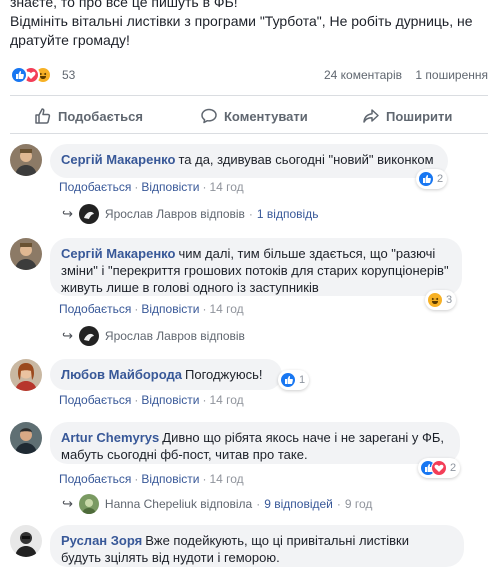 Image resolution: width=499 pixels, height=567 pixels. I want to click on reply-count: 1 відповідь, so click(287, 214).